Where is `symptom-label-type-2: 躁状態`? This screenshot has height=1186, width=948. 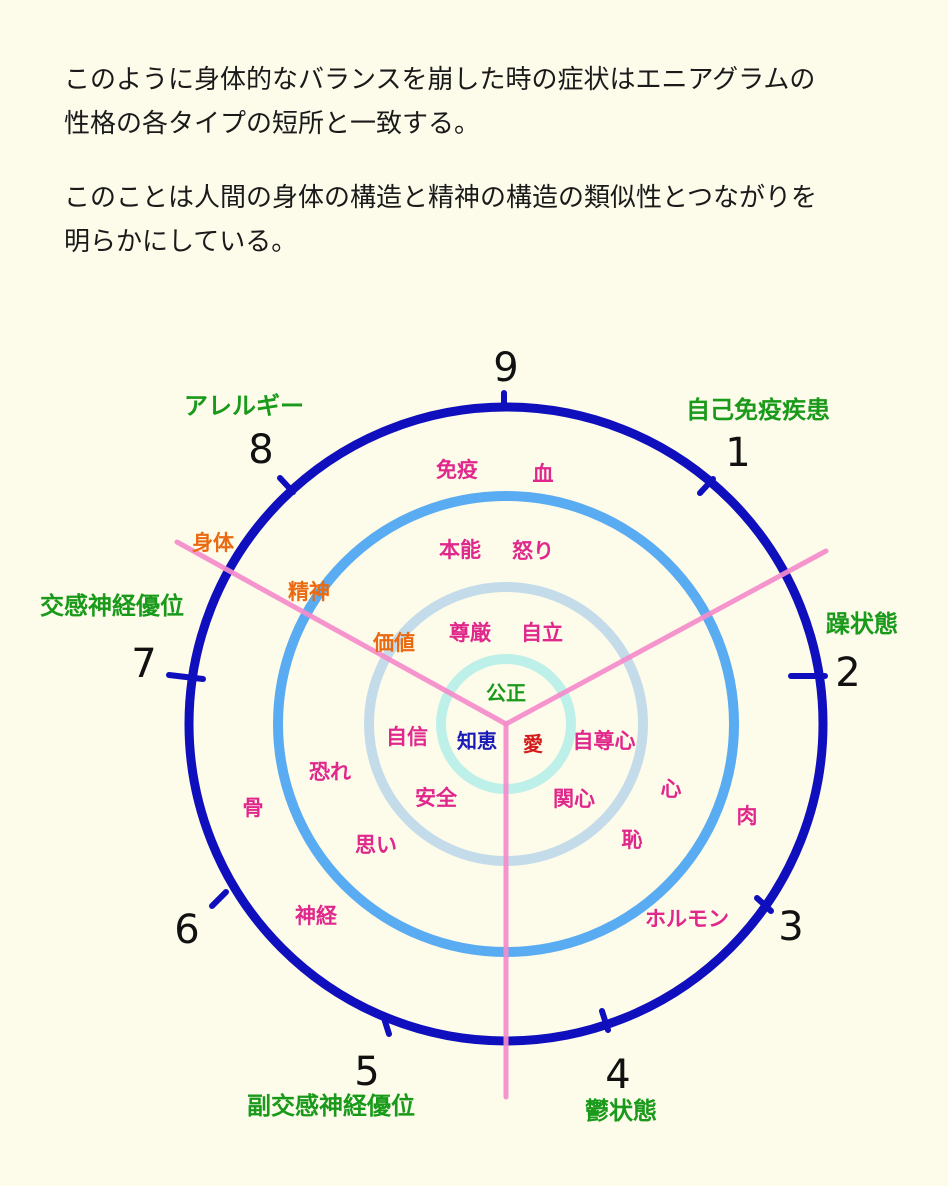 symptom-label-type-2: 躁状態 is located at coordinates (862, 624).